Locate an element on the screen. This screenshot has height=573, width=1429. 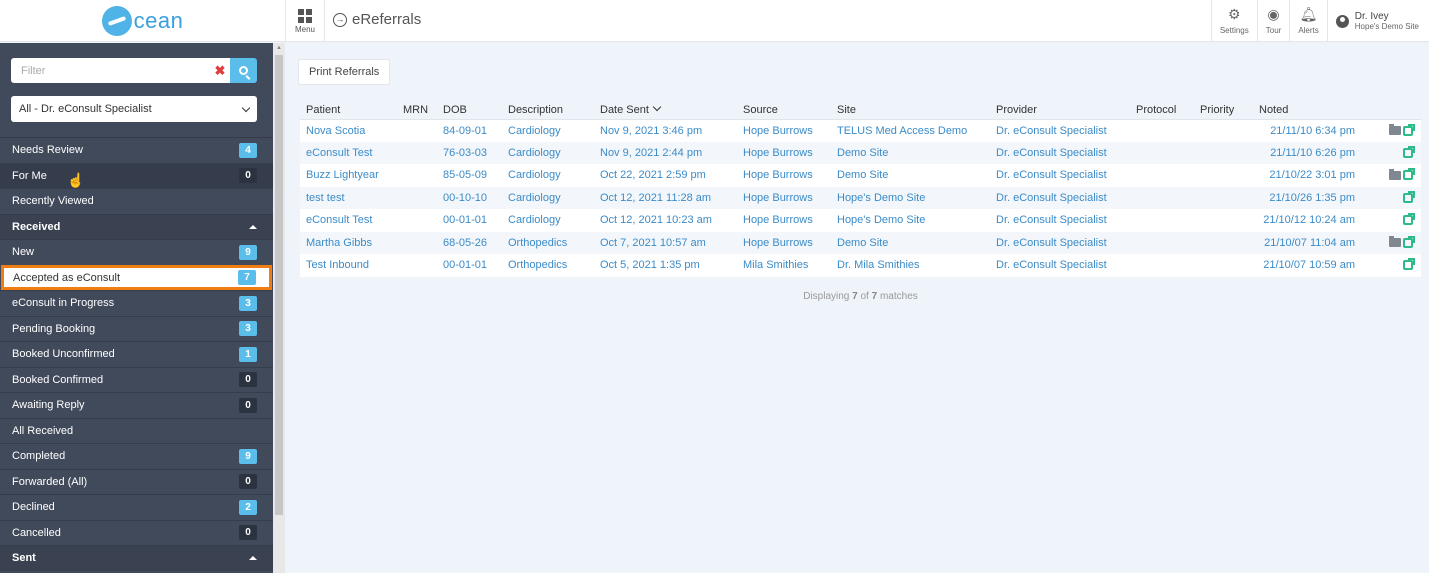
cell-noted: 21/11/10 6:34 pm is located at coordinates (1307, 130).